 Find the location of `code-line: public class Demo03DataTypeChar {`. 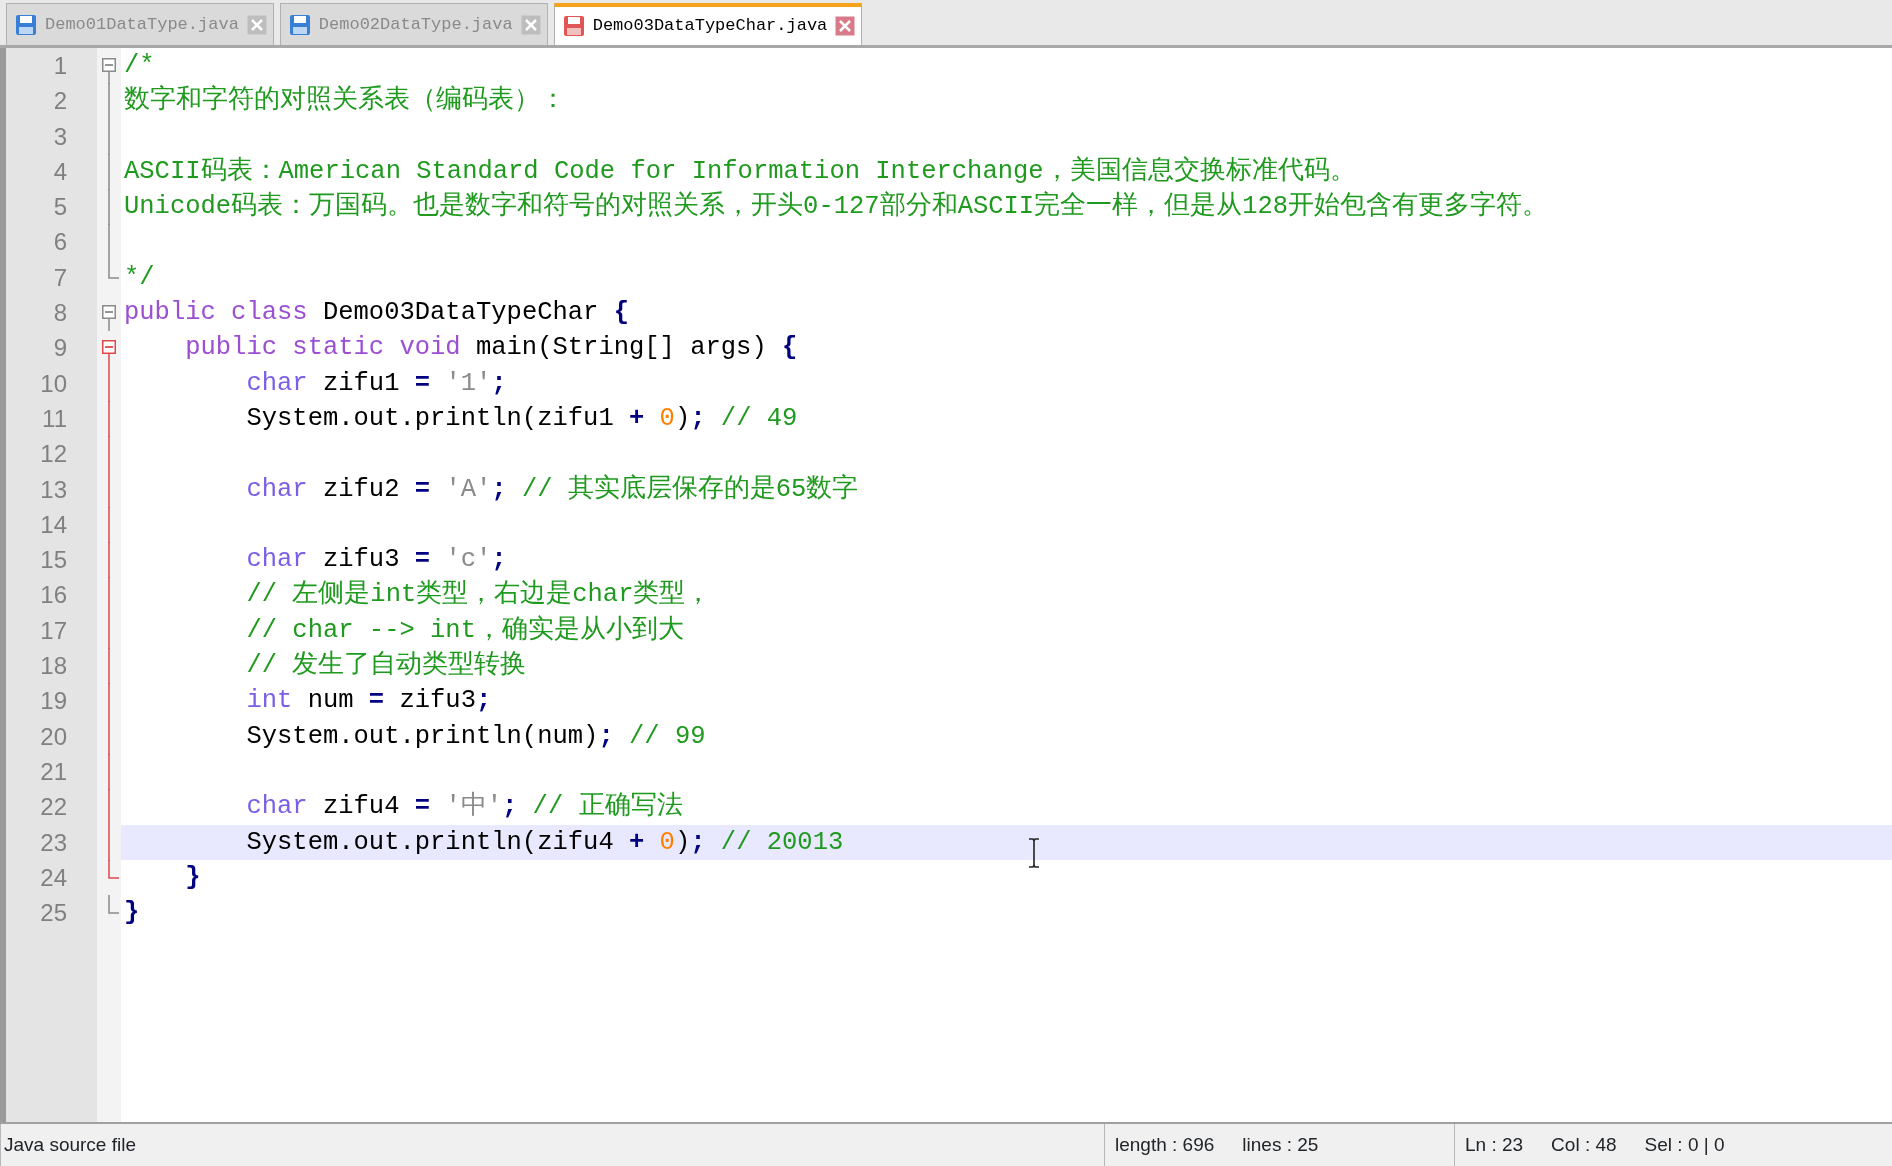

code-line: public class Demo03DataTypeChar { is located at coordinates (376, 313).